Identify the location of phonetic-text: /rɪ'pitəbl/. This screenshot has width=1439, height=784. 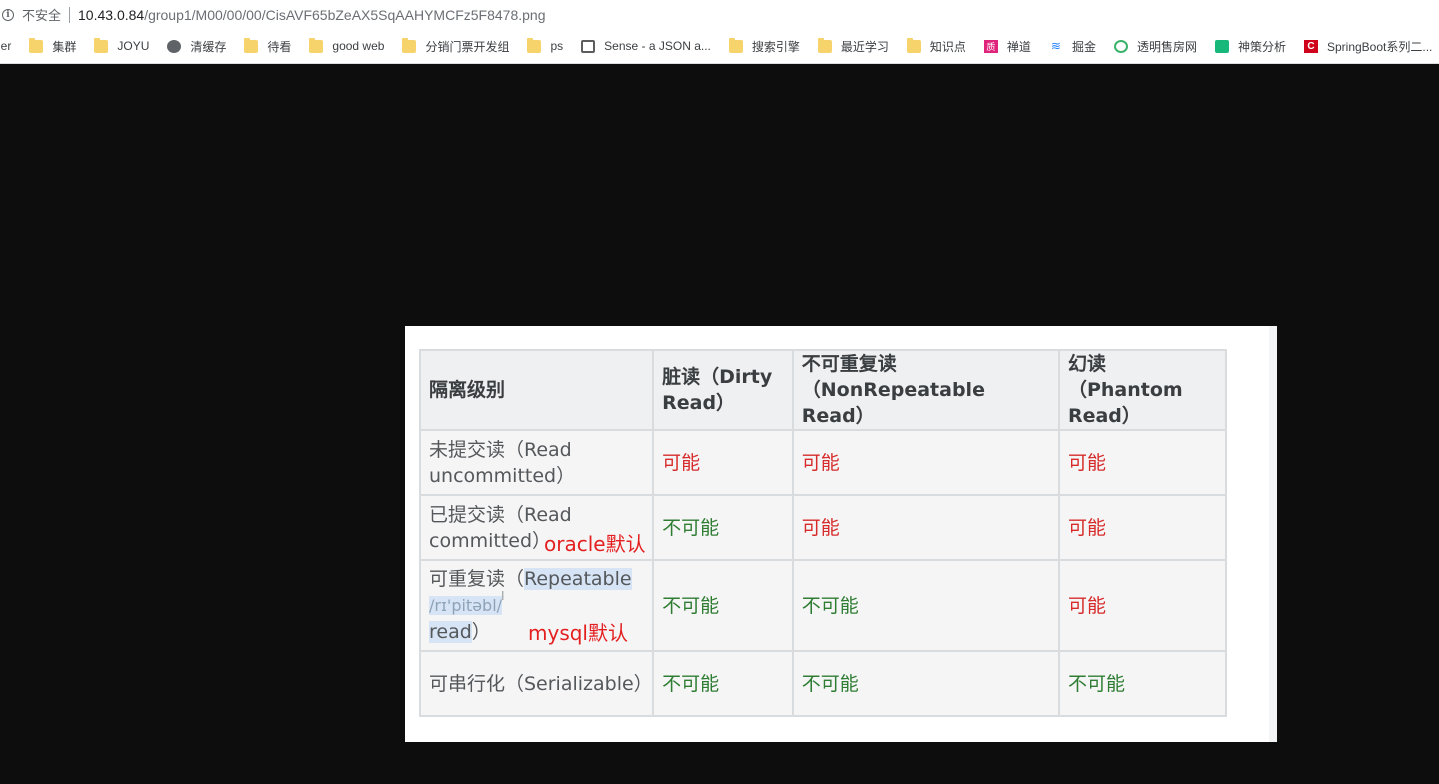
(466, 605).